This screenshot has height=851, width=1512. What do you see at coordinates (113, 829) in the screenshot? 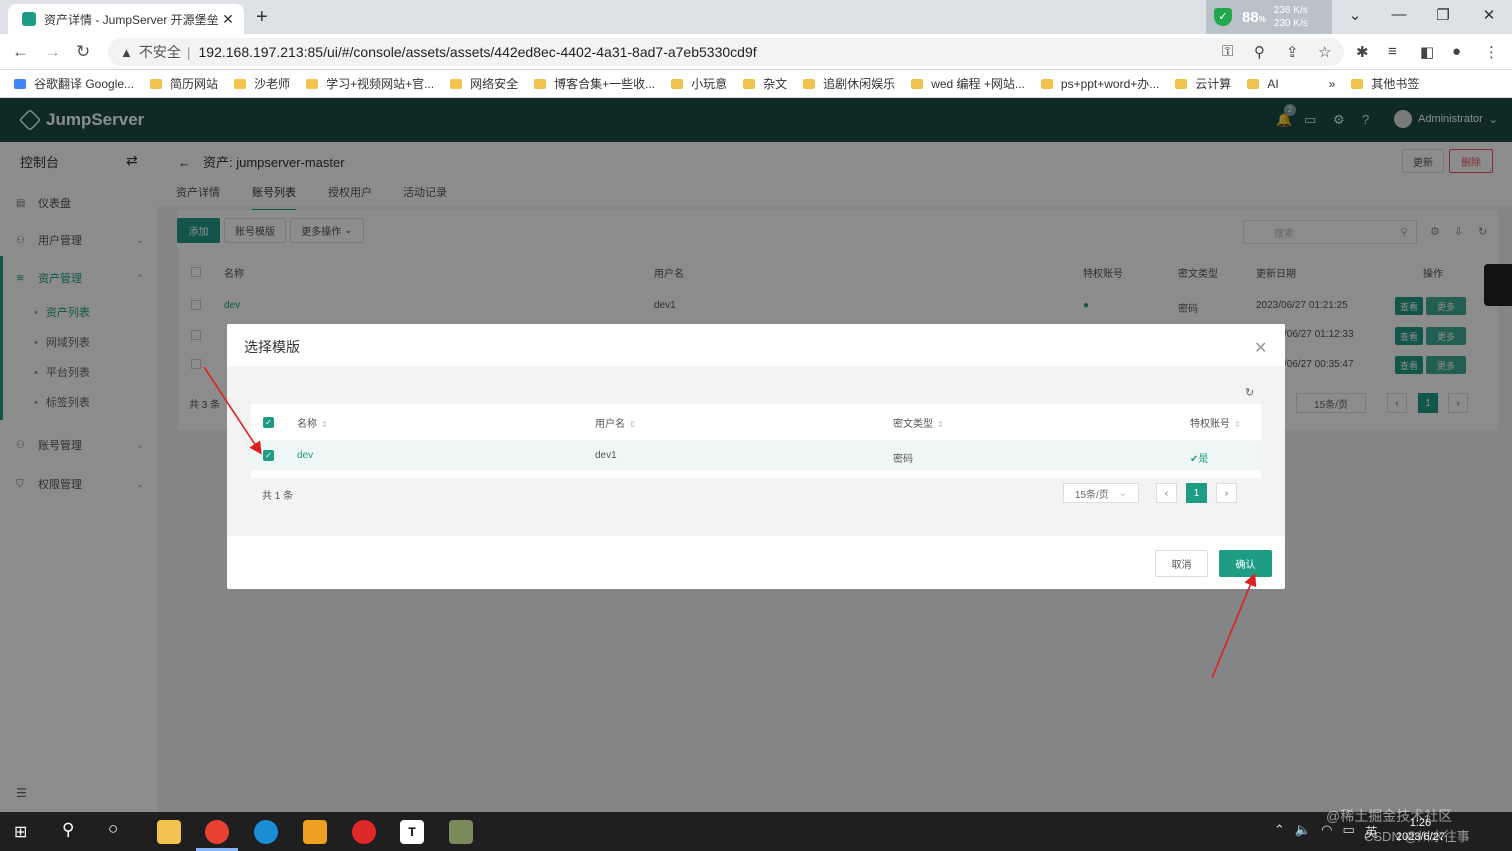
I see `cortana-icon: ○` at bounding box center [113, 829].